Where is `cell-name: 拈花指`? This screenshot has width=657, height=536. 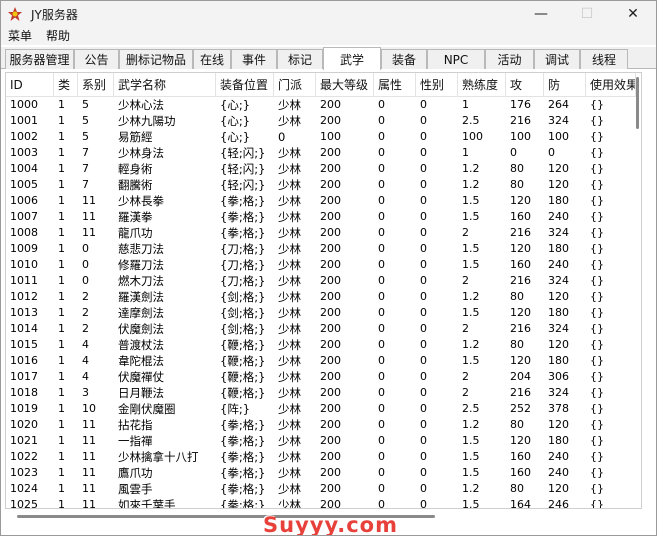
cell-name: 拈花指 is located at coordinates (135, 425).